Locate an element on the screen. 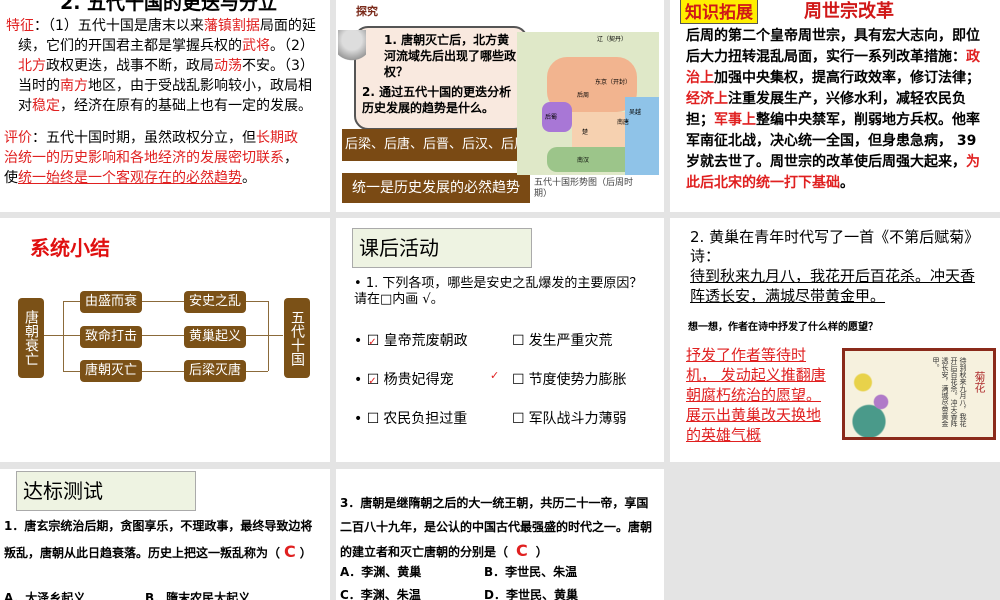  checkbox-icon: • ☐ is located at coordinates (366, 419).